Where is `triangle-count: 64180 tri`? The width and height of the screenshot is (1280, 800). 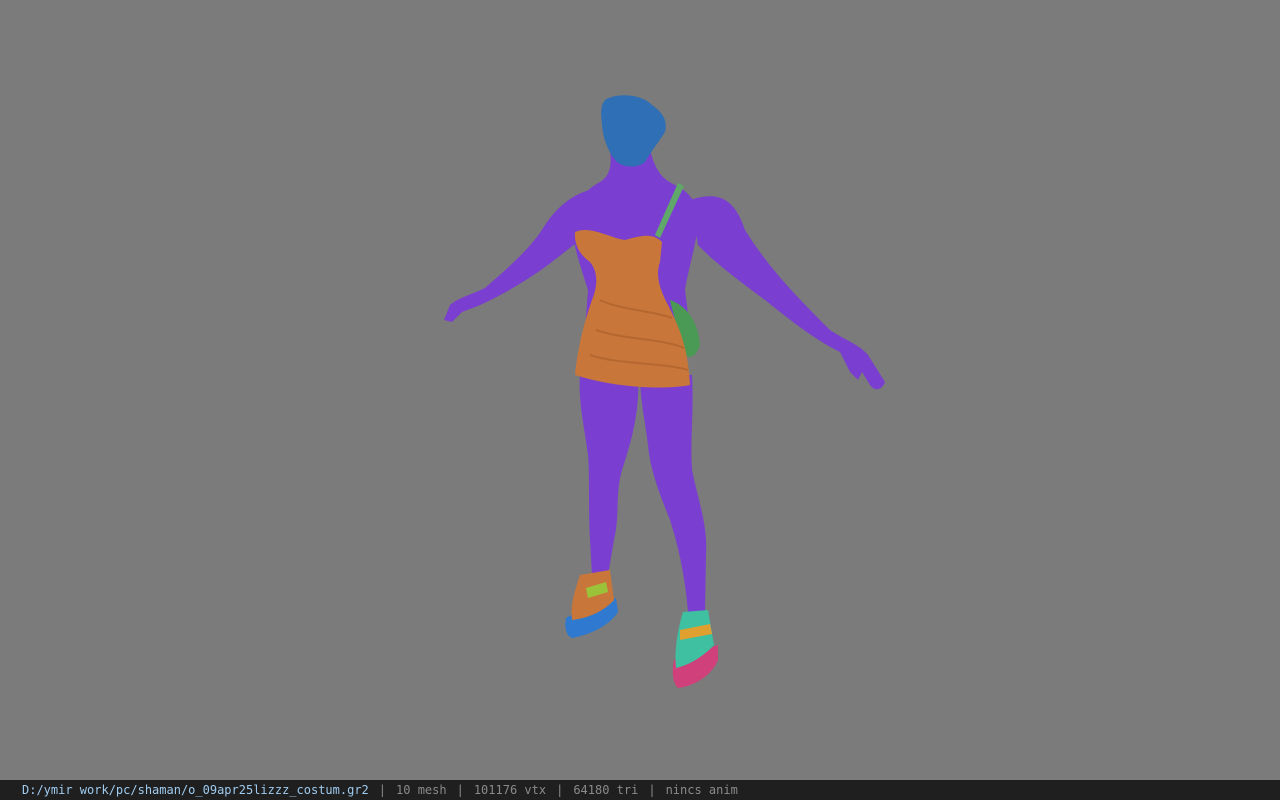 triangle-count: 64180 tri is located at coordinates (606, 790).